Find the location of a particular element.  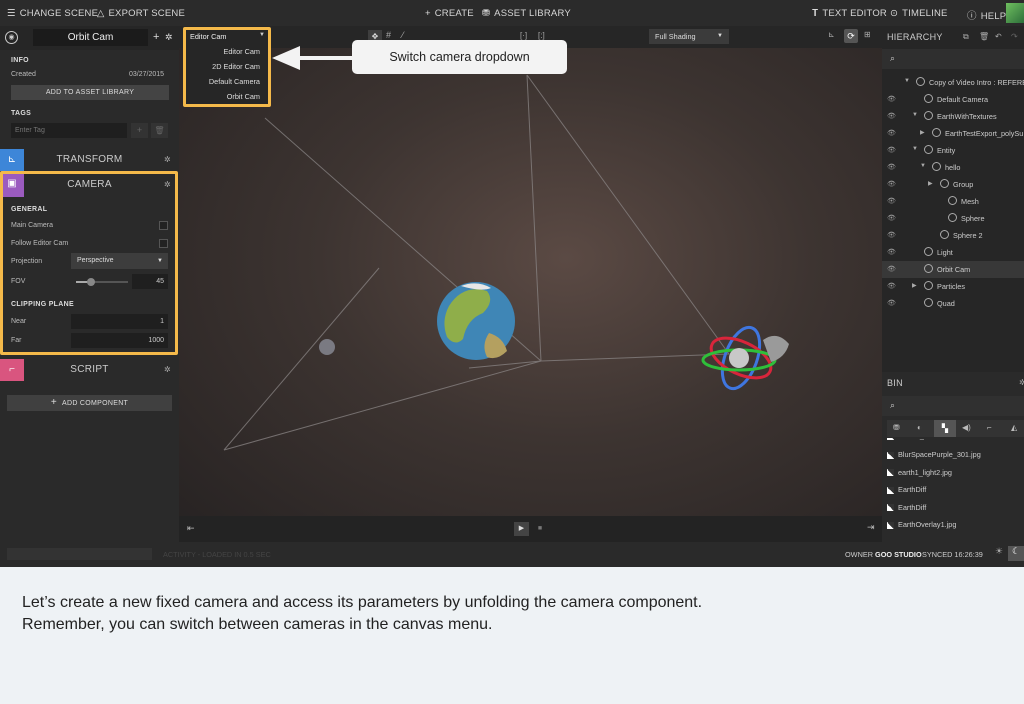

hierarchy-item: 👁 Quad is located at coordinates (953, 303).